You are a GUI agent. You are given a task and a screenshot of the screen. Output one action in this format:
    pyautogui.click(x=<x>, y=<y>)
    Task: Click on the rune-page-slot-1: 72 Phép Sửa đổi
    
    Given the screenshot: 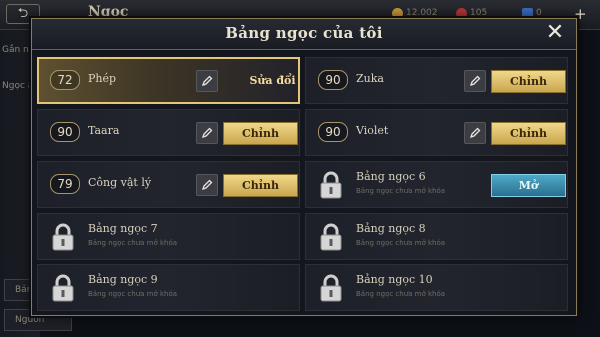 What is the action you would take?
    pyautogui.click(x=168, y=80)
    